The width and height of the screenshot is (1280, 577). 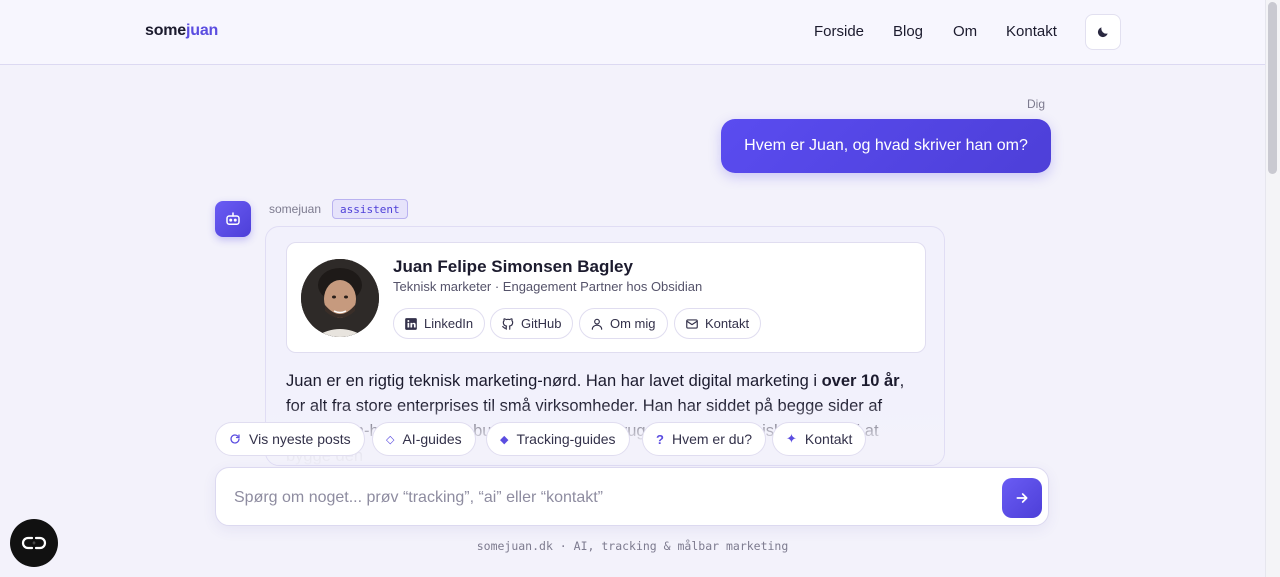 What do you see at coordinates (908, 31) in the screenshot?
I see `nav-blog: Blog` at bounding box center [908, 31].